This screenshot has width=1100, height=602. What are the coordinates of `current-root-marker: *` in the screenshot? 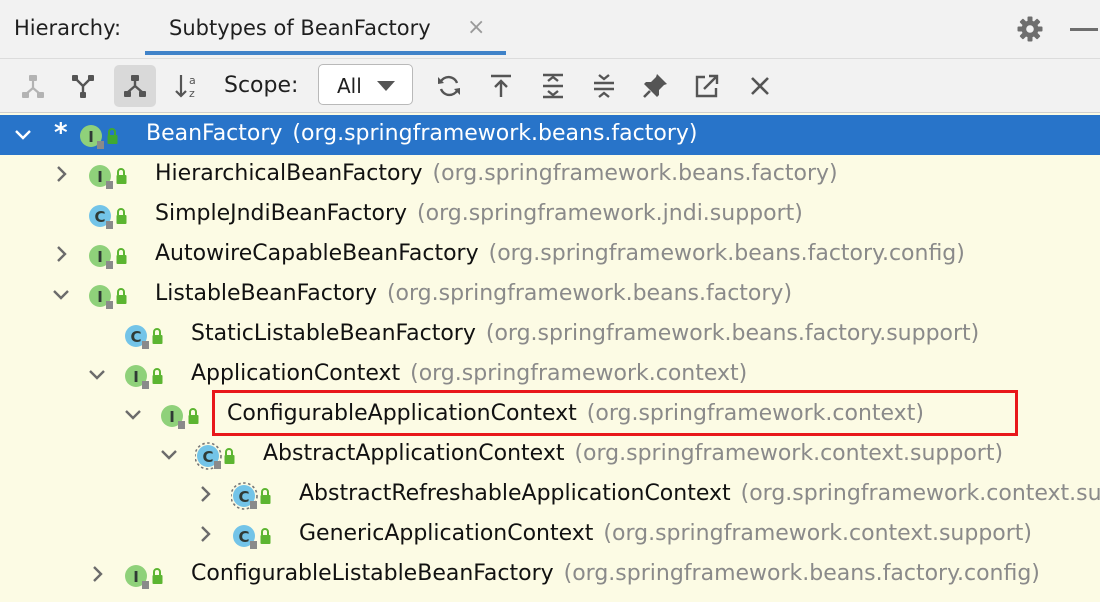 It's located at (61, 133).